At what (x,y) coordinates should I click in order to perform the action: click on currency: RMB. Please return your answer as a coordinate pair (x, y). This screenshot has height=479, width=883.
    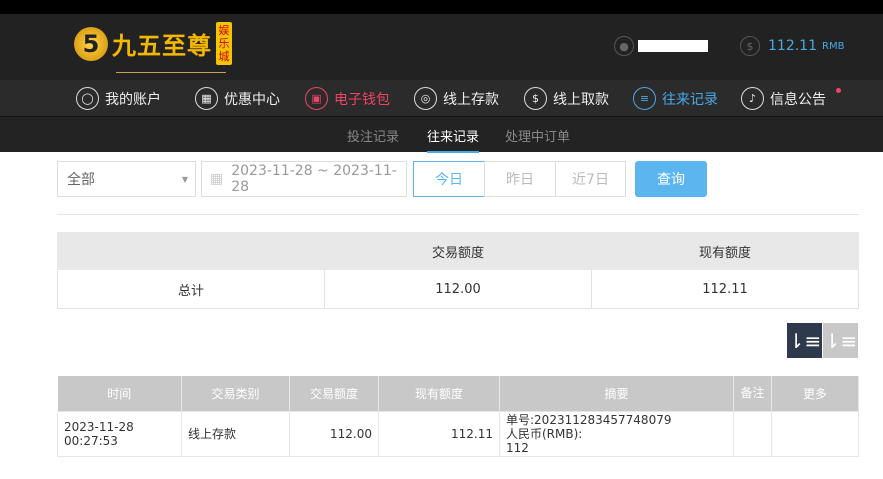
    Looking at the image, I should click on (833, 46).